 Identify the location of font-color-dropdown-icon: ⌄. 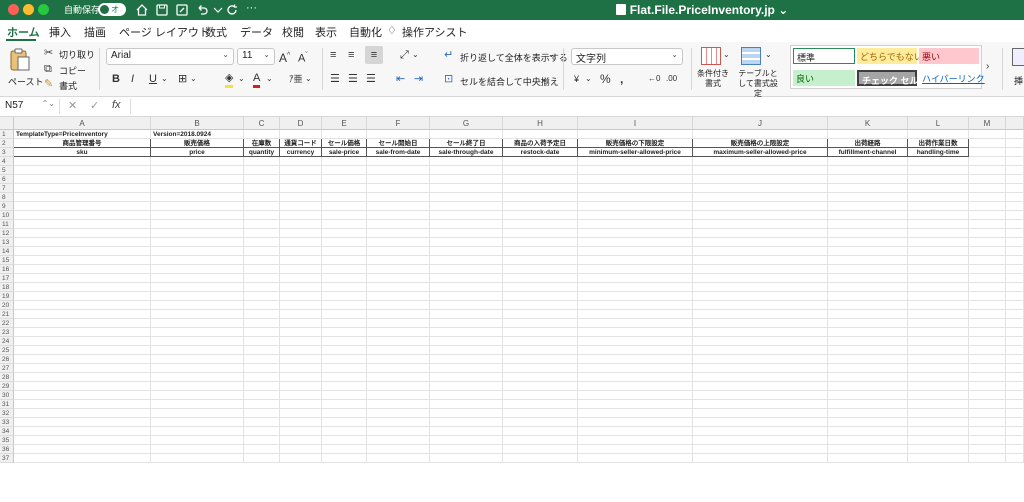
(269, 79).